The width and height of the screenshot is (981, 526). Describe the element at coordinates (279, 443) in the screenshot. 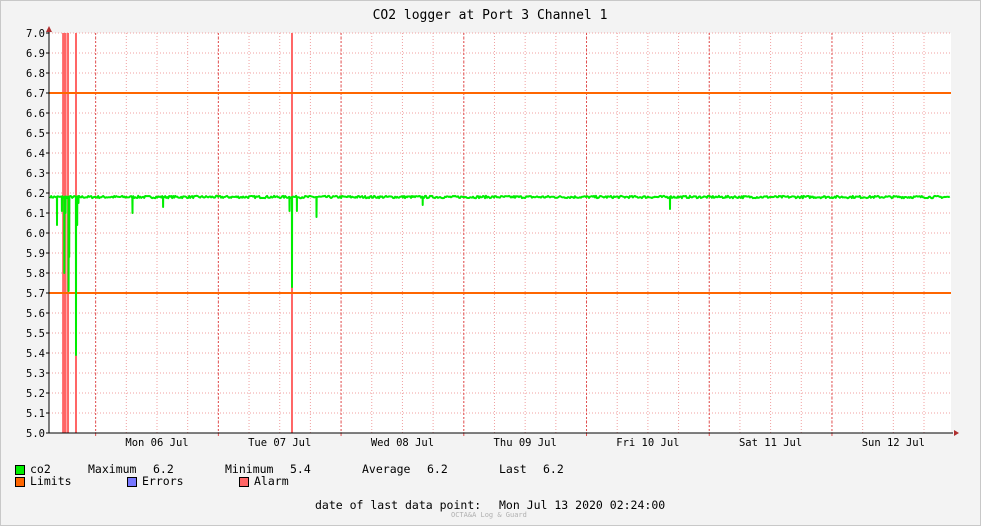

I see `x-tick-label: Tue 07 Jul` at that location.